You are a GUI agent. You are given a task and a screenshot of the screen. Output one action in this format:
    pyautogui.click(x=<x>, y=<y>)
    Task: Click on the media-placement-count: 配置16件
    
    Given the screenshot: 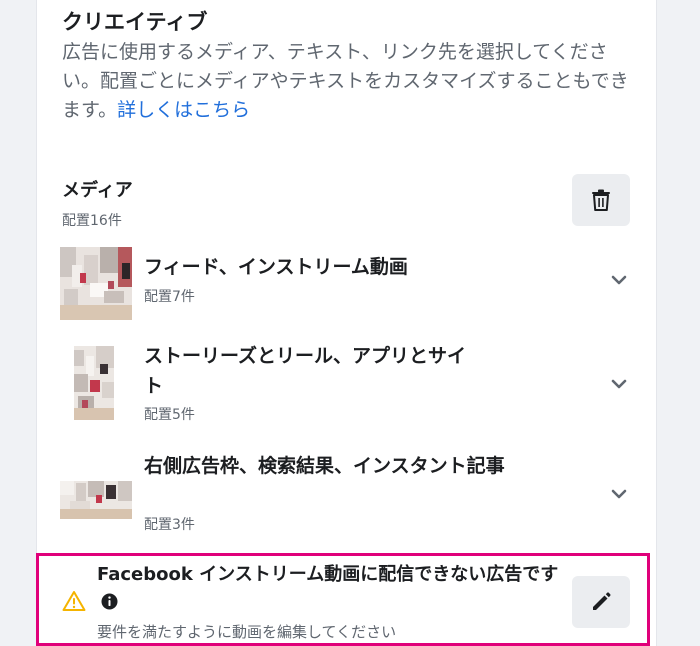 What is the action you would take?
    pyautogui.click(x=92, y=221)
    